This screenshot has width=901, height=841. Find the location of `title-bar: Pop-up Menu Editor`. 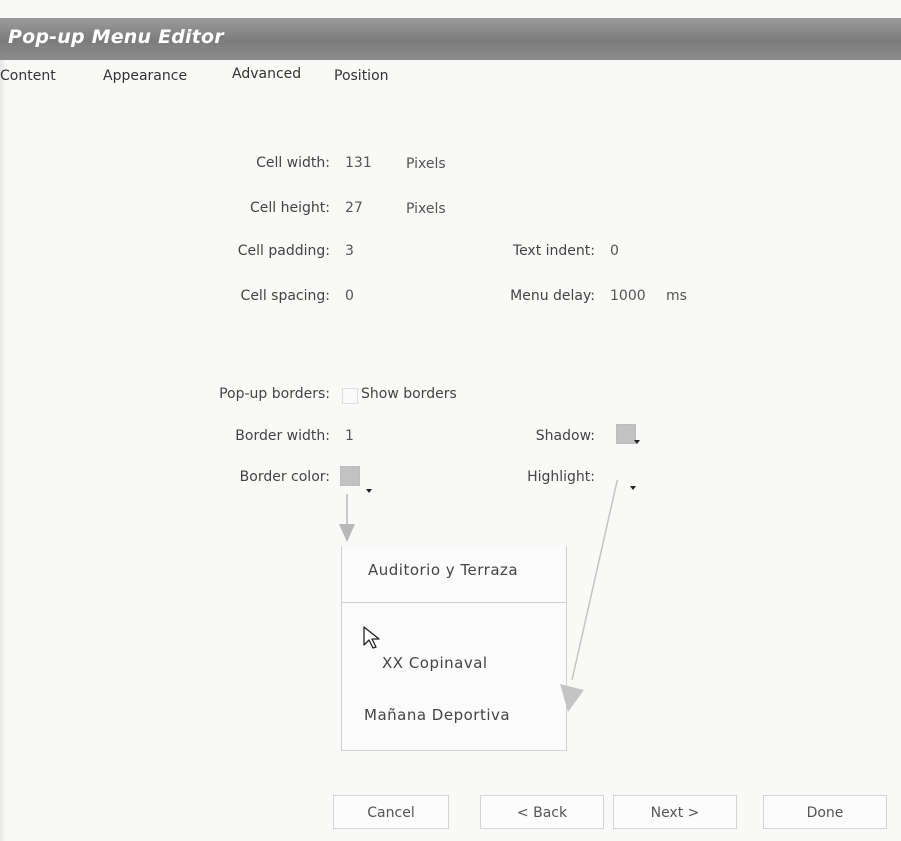

title-bar: Pop-up Menu Editor is located at coordinates (450, 39).